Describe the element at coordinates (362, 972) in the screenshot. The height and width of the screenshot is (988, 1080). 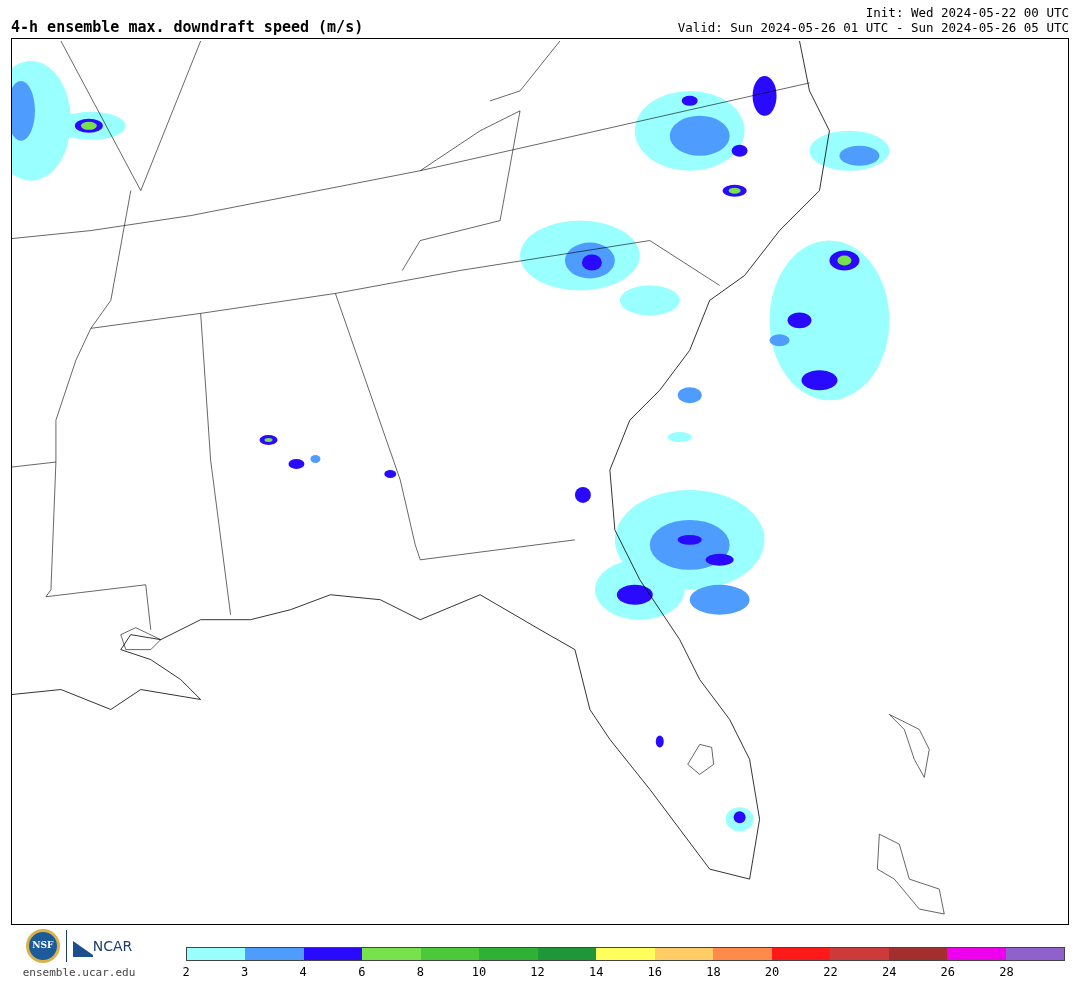
I see `colorbar-tick-label: 6` at that location.